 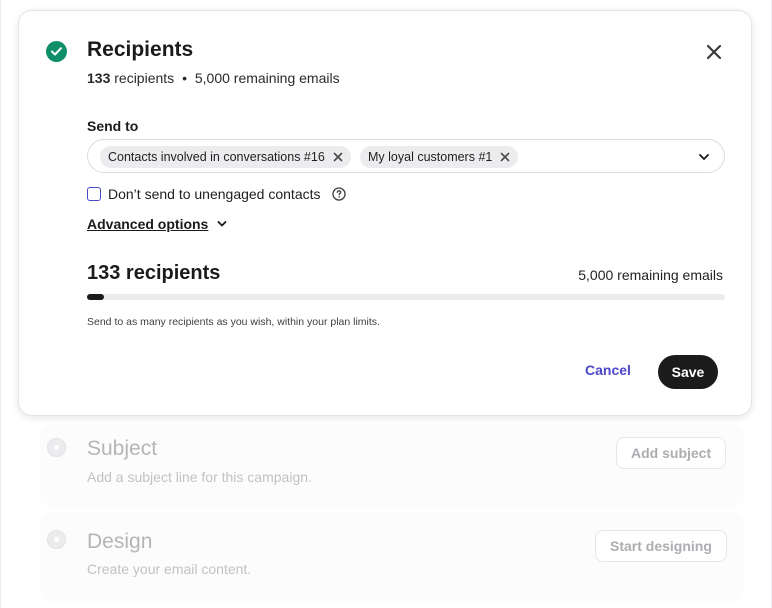 I want to click on subject-step-title: Subject, so click(x=122, y=448).